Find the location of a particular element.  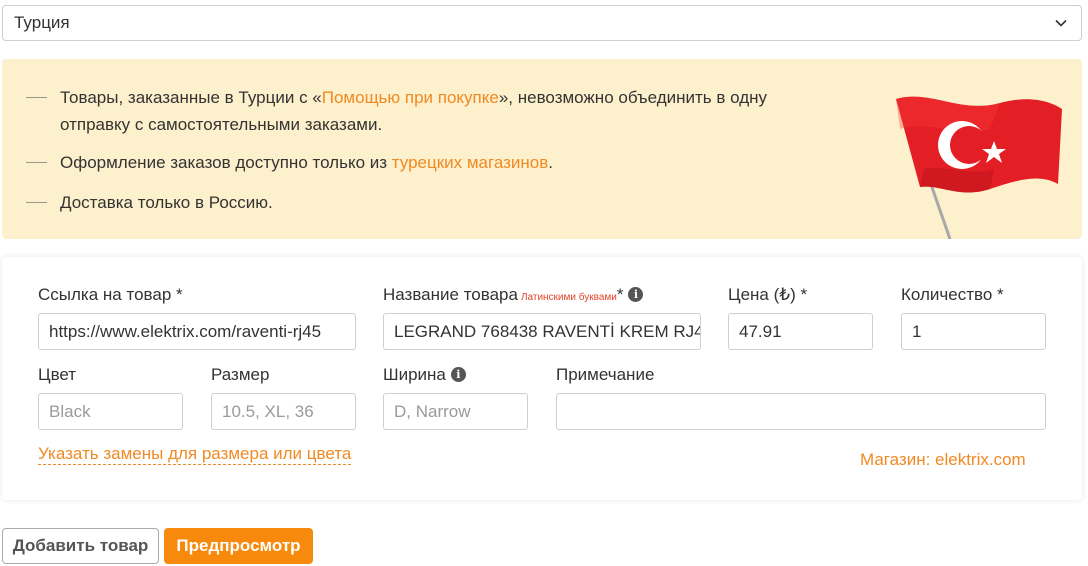

banner-text: . is located at coordinates (551, 162).